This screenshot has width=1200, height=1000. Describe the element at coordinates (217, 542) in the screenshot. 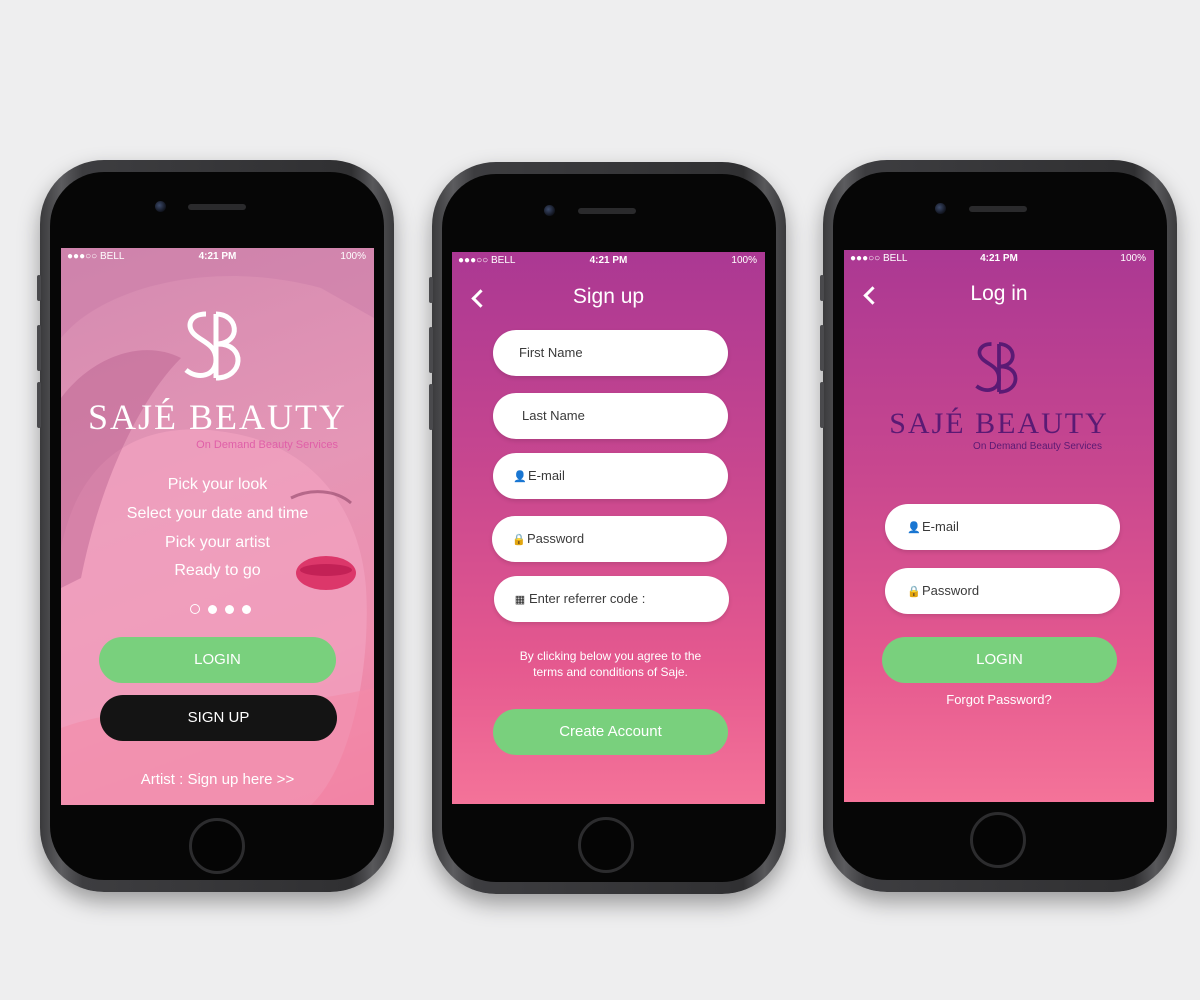

I see `tagline-3: Pick your artist` at that location.